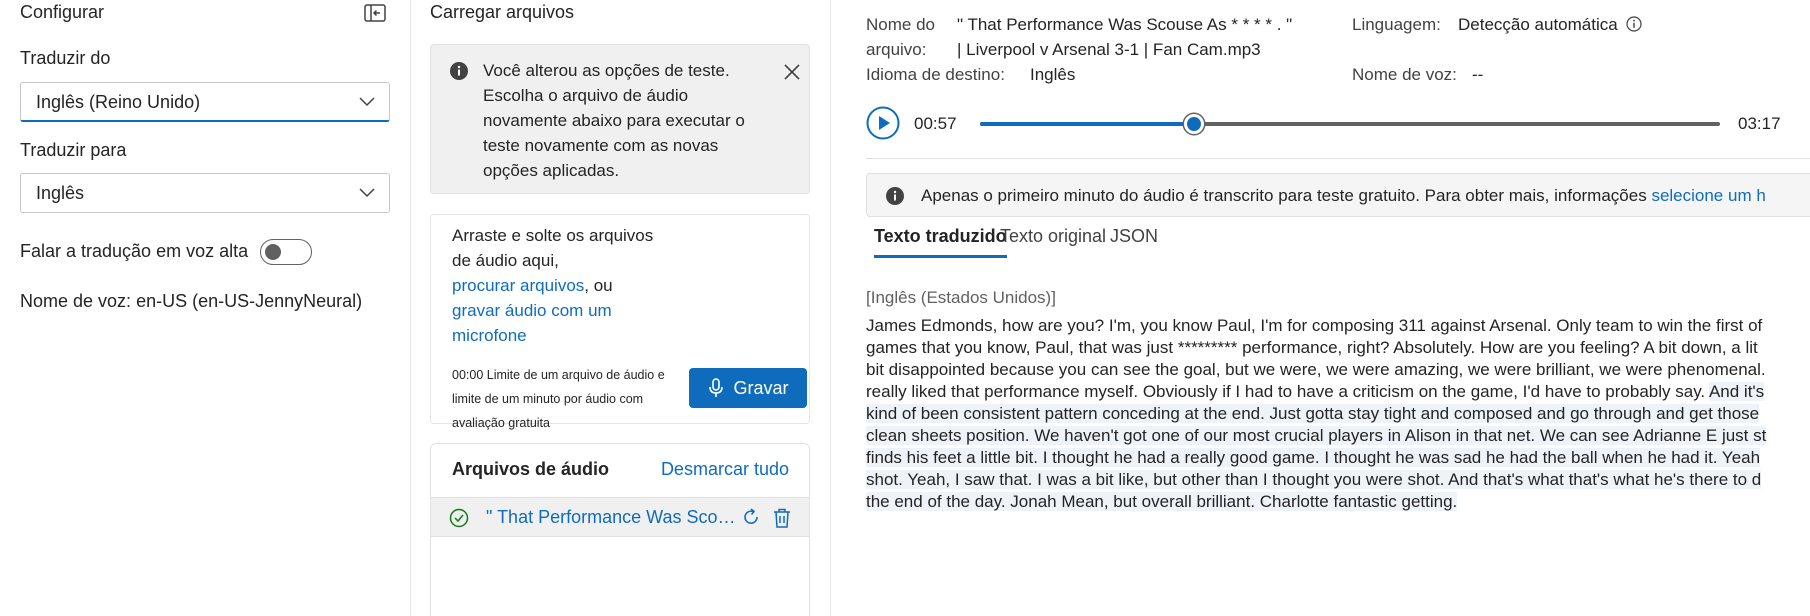  Describe the element at coordinates (134, 251) in the screenshot. I see `speak-translation-label: Falar a tradução em voz alta` at that location.